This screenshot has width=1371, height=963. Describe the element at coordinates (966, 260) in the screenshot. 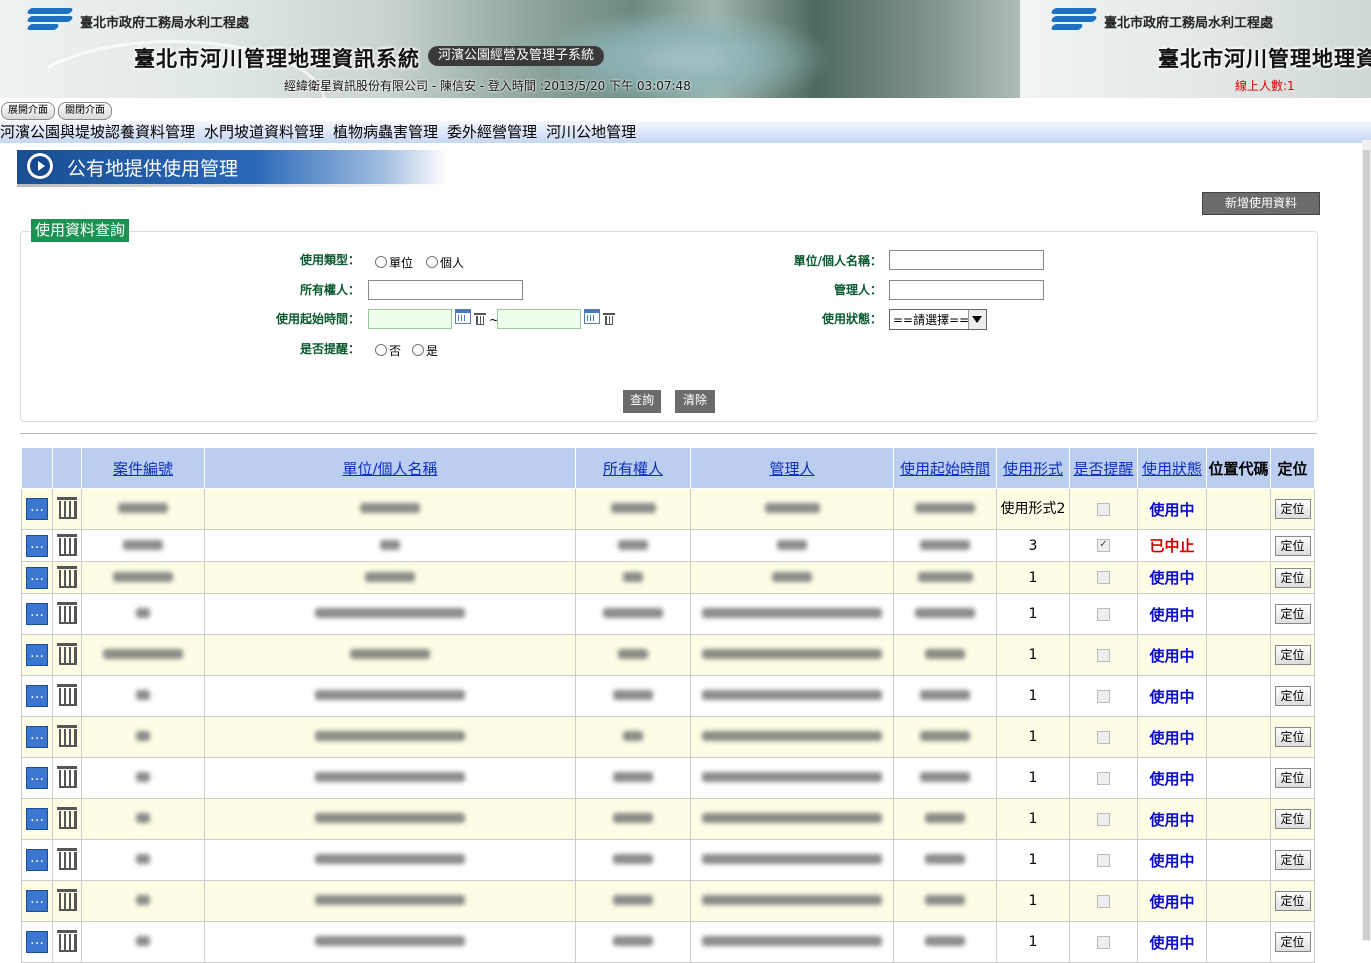

I see `name-input` at that location.